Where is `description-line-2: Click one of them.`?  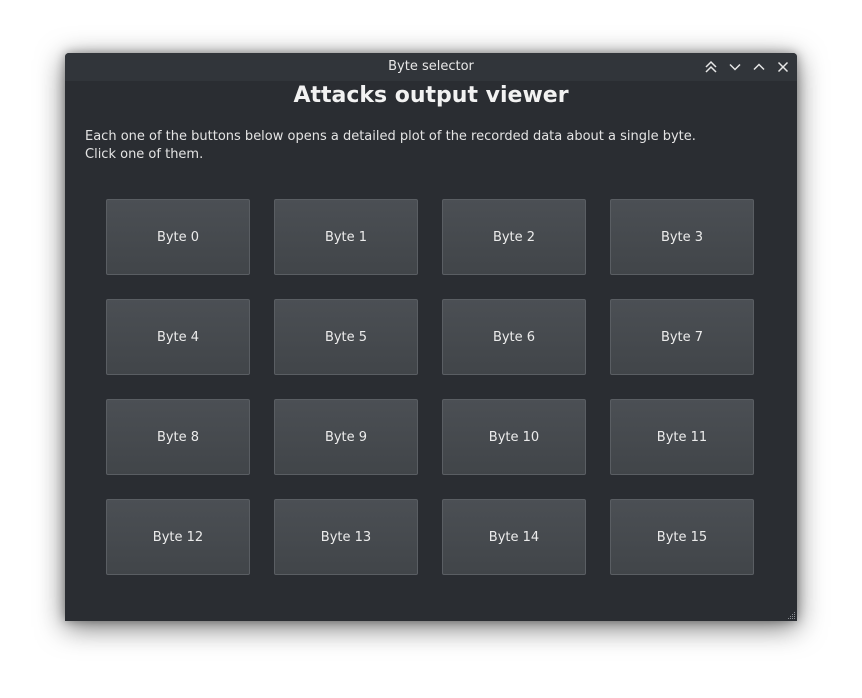 description-line-2: Click one of them. is located at coordinates (144, 154).